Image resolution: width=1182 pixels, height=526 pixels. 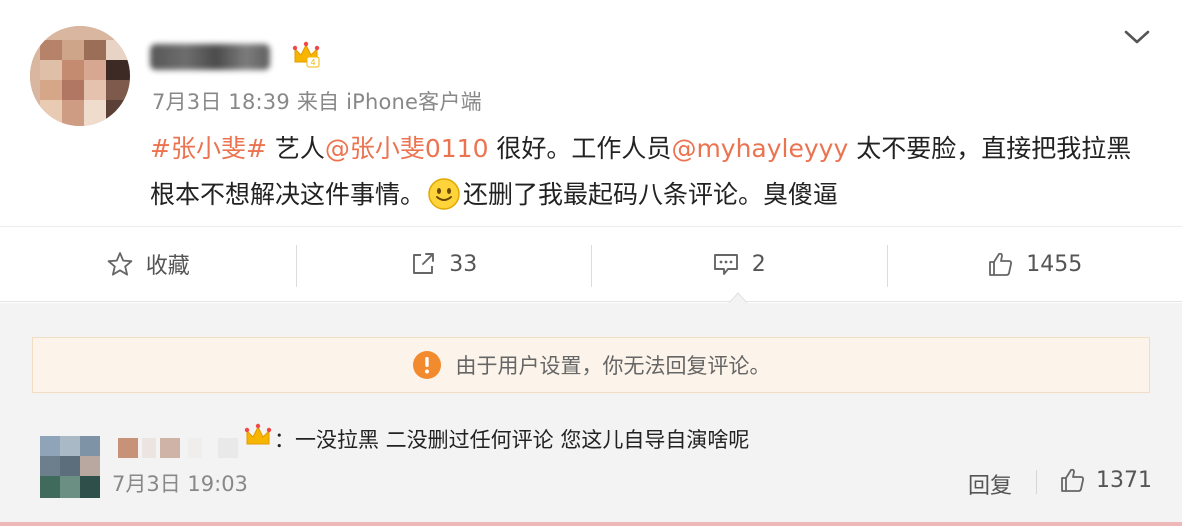 What do you see at coordinates (759, 148) in the screenshot?
I see `mention-link-2: @myhayleyyy` at bounding box center [759, 148].